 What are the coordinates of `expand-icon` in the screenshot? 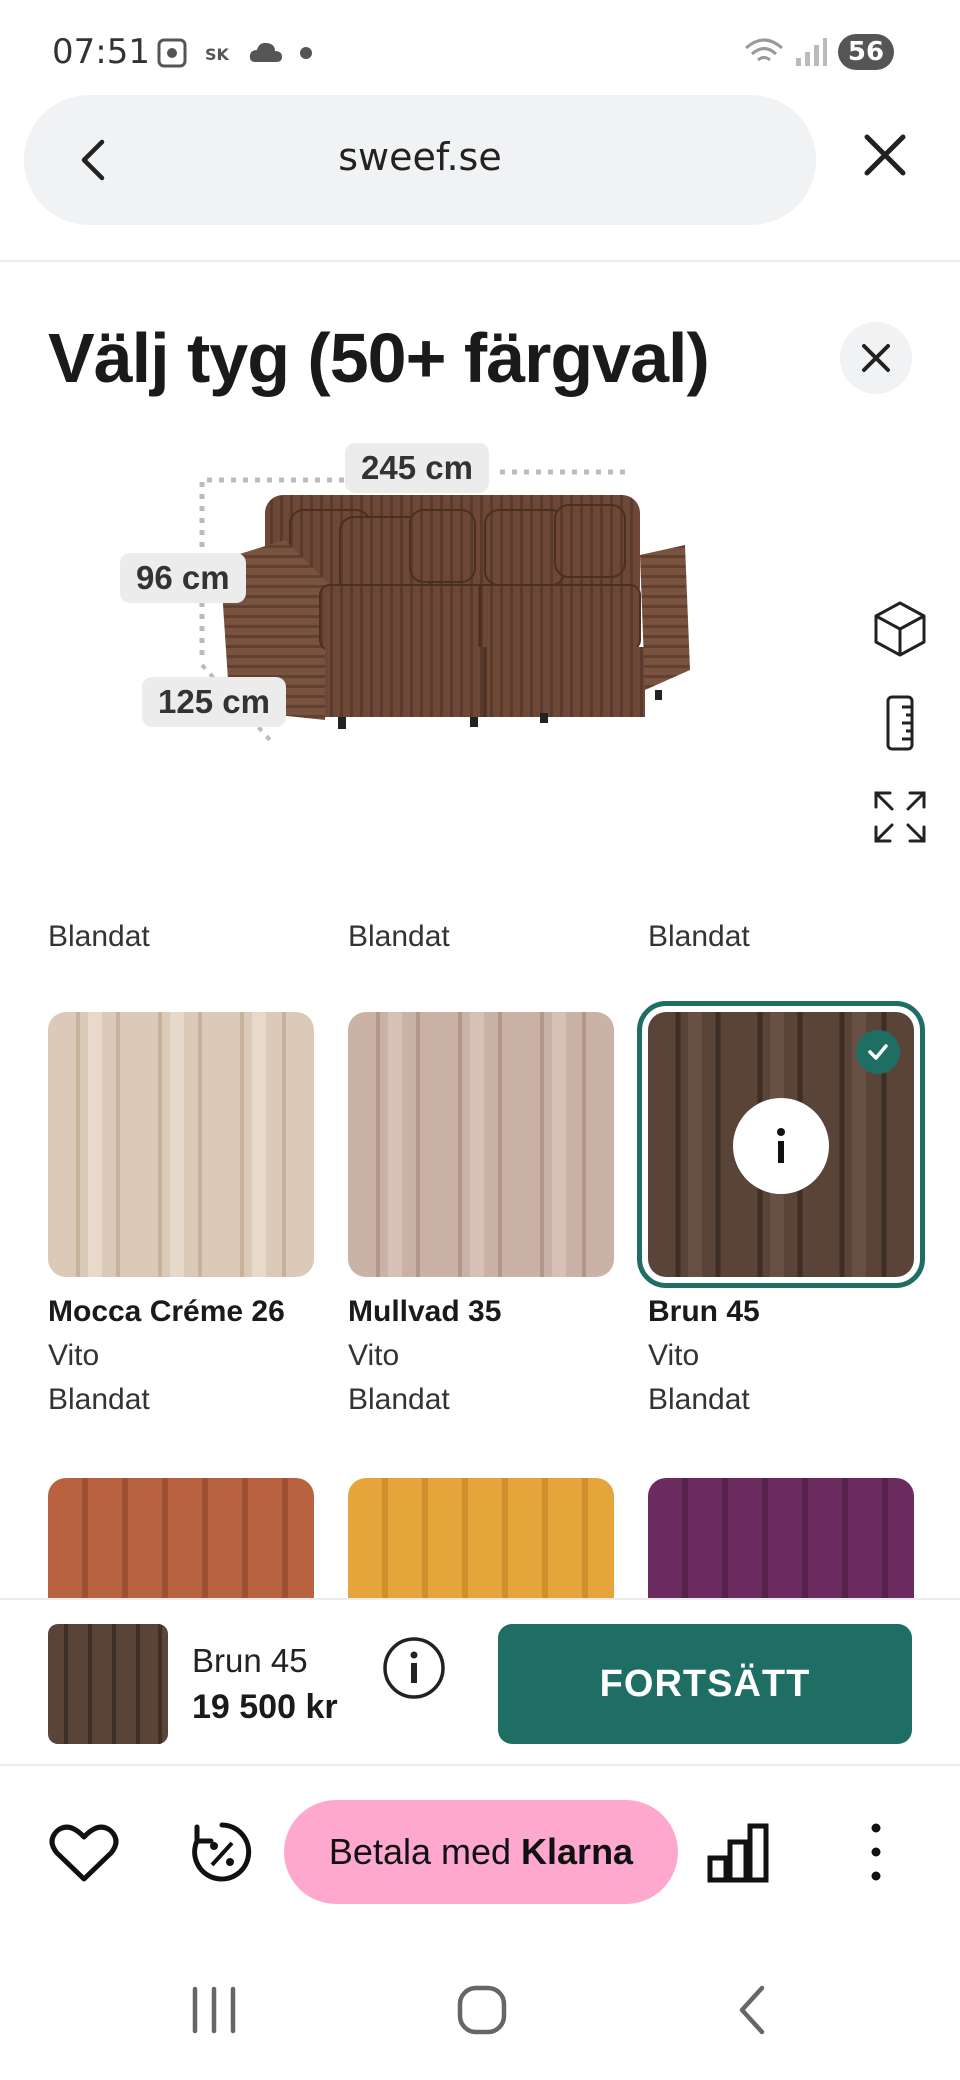 It's located at (900, 817).